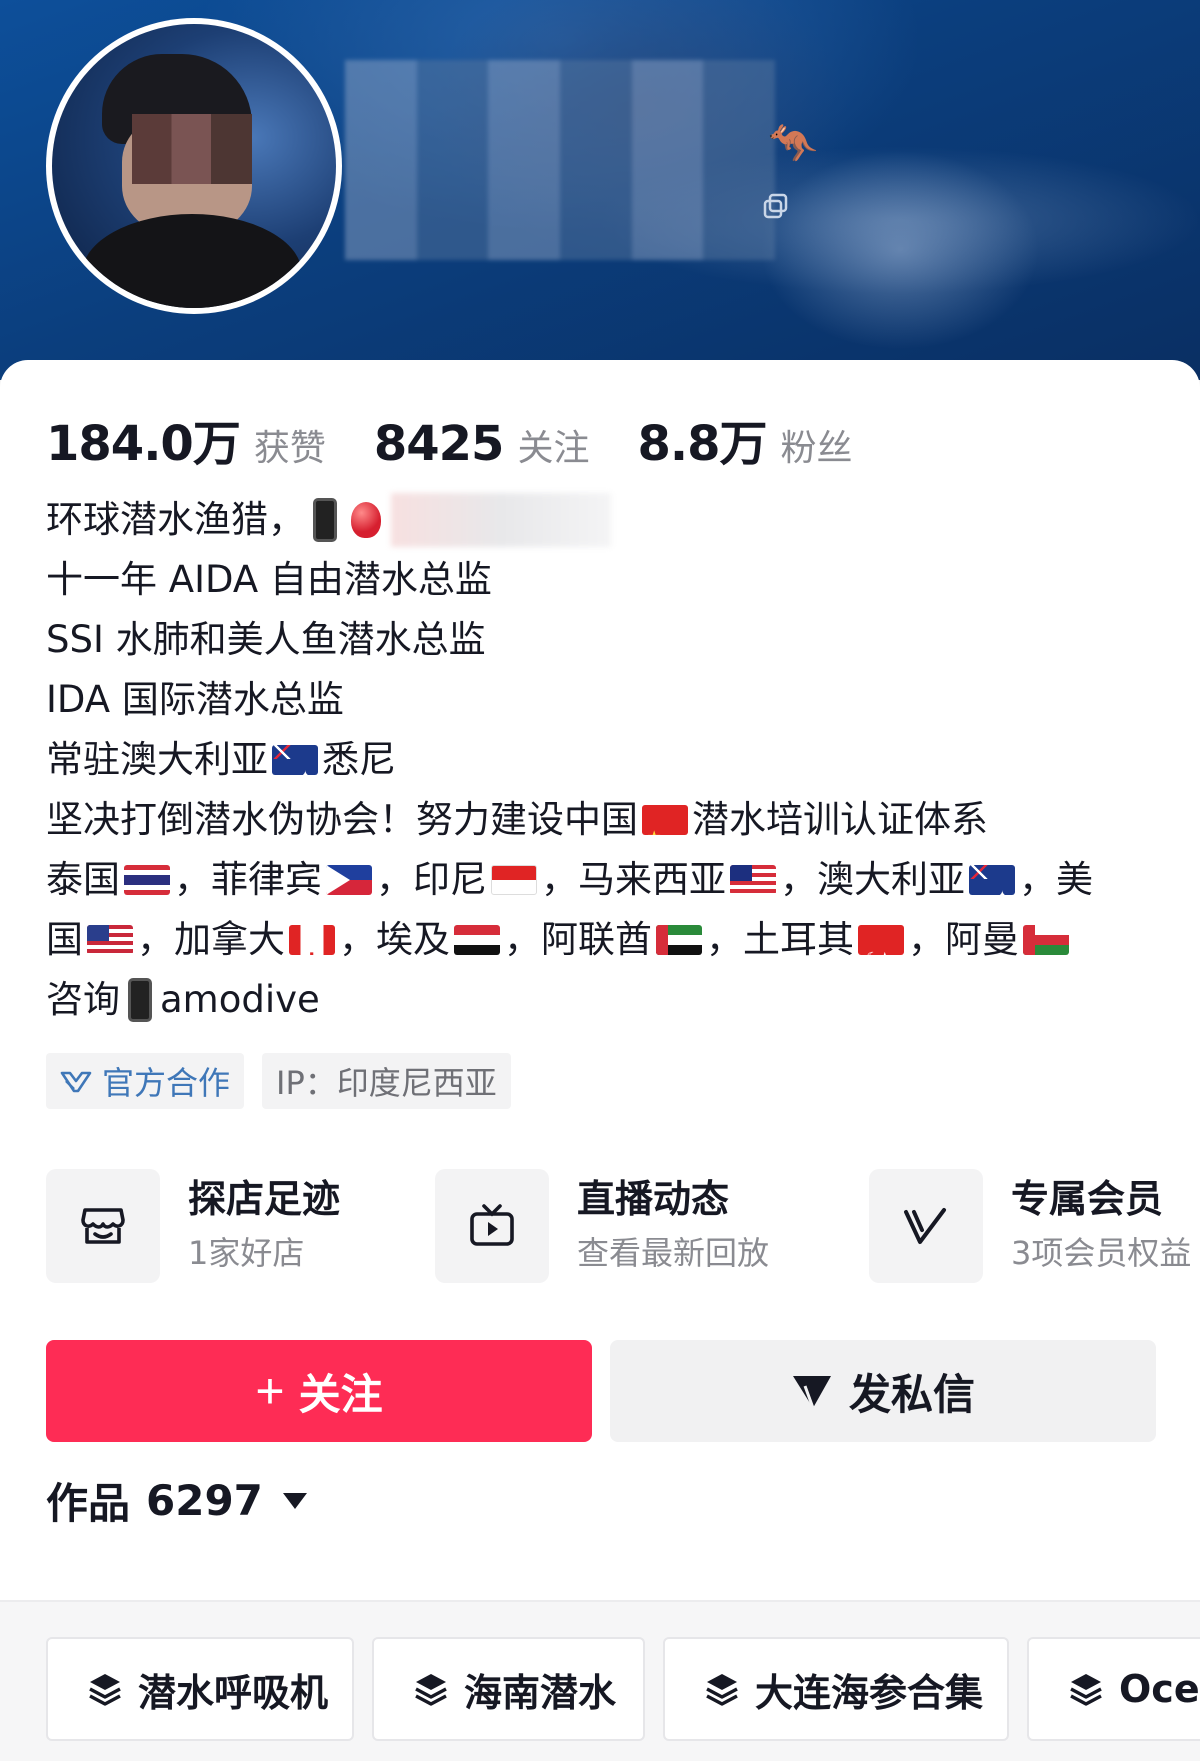 The height and width of the screenshot is (1761, 1200). I want to click on profile-actions: + 关注 发私信, so click(601, 1392).